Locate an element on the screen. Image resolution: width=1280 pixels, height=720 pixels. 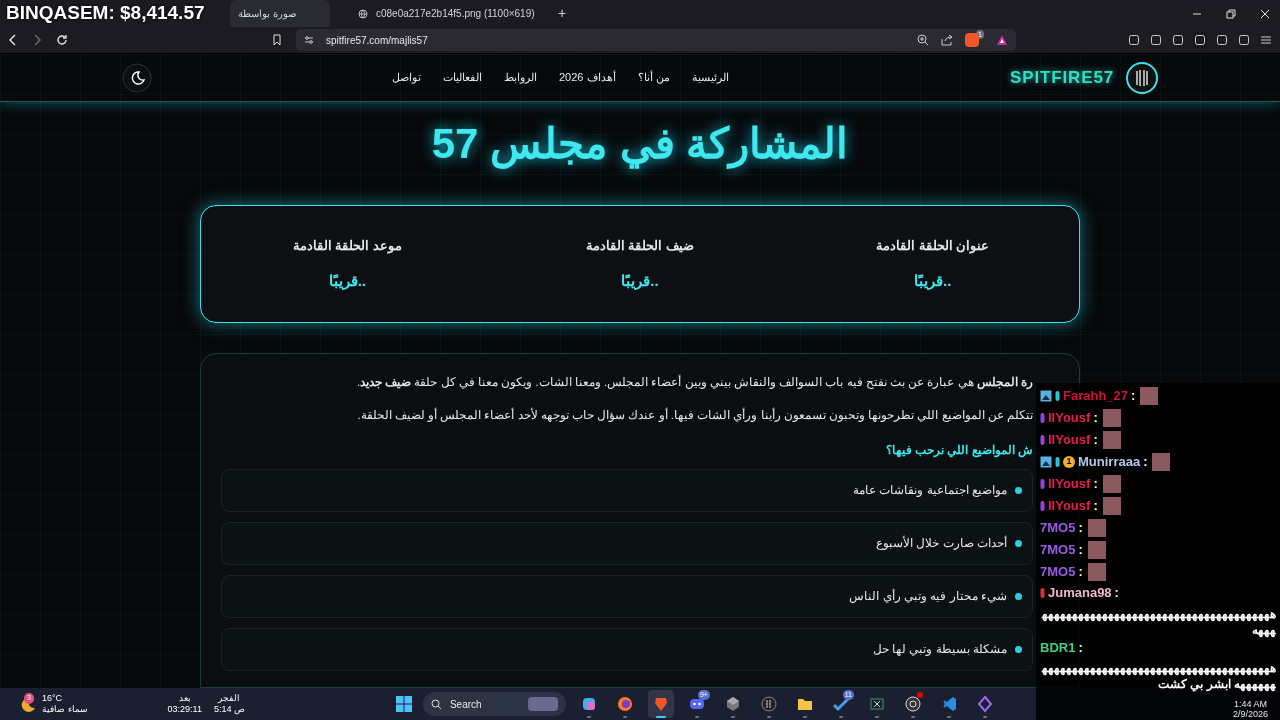
nav-link: الرئيسية is located at coordinates (710, 77).